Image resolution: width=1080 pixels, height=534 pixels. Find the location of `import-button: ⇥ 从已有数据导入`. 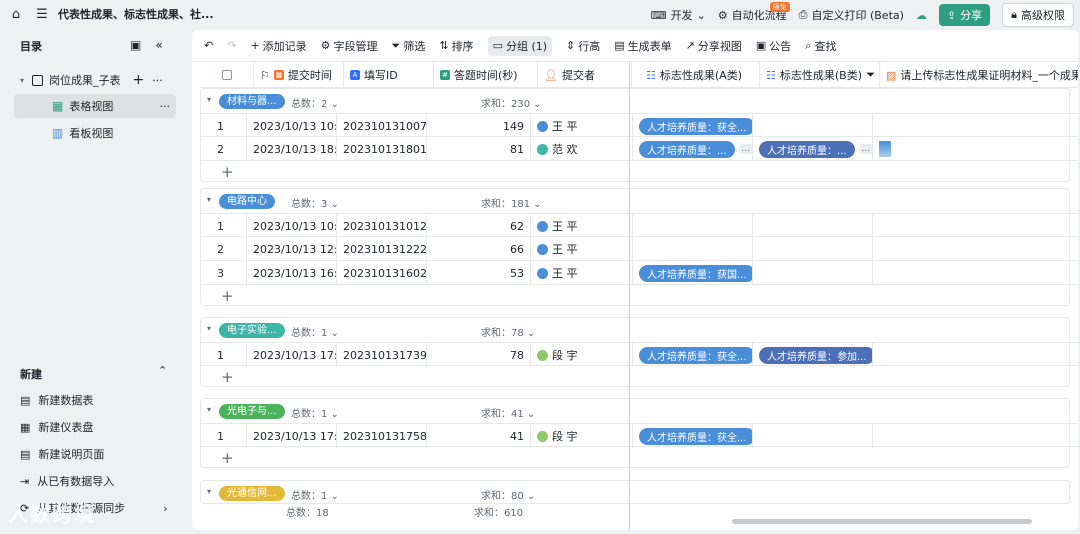

import-button: ⇥ 从已有数据导入 is located at coordinates (67, 481).